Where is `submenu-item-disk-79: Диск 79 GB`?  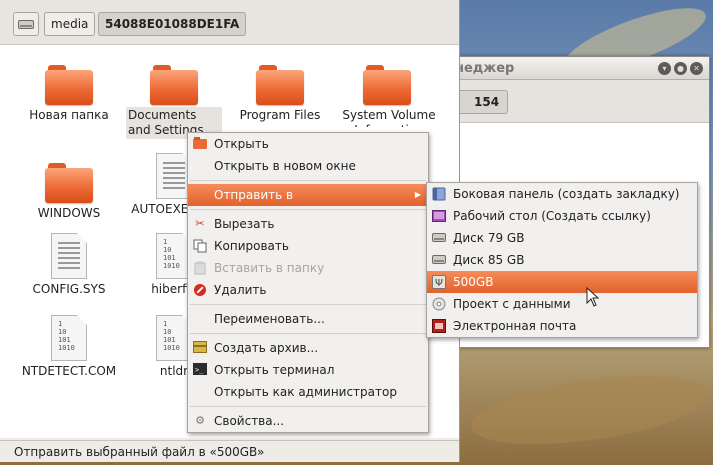 submenu-item-disk-79: Диск 79 GB is located at coordinates (562, 238).